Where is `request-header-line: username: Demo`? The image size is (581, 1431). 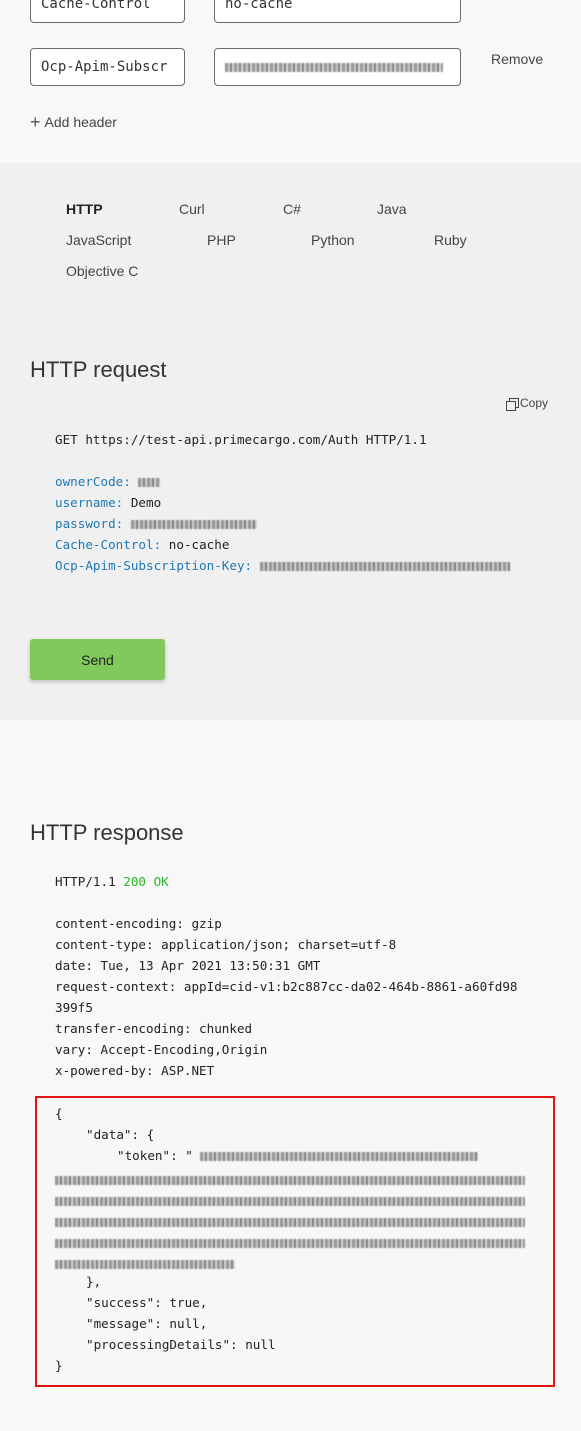 request-header-line: username: Demo is located at coordinates (108, 502).